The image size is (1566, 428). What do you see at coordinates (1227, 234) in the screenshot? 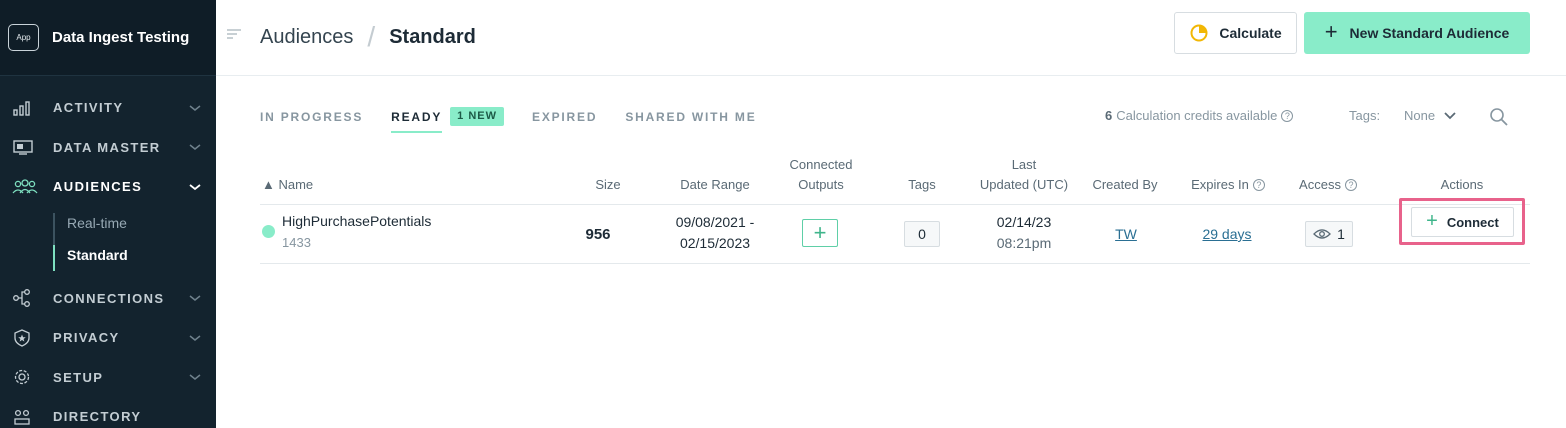
I see `expires-in-link: 29 days` at bounding box center [1227, 234].